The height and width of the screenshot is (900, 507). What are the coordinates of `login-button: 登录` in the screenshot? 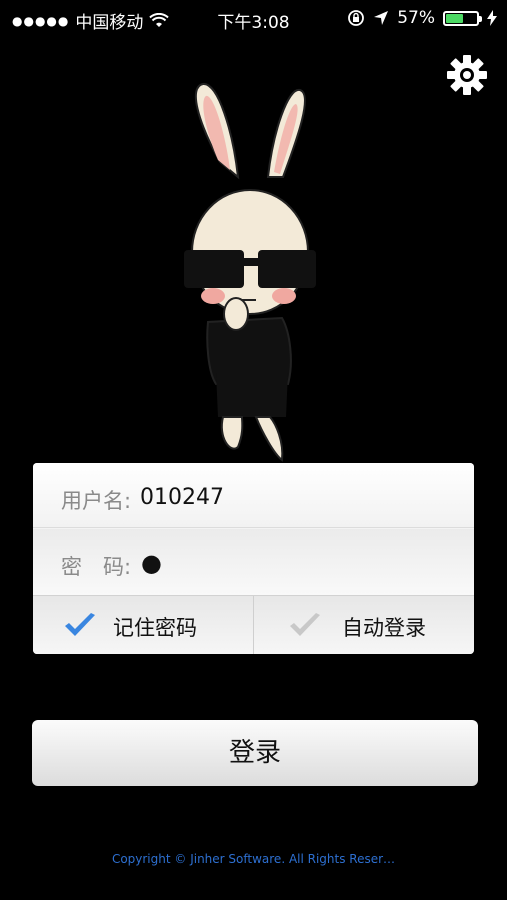 It's located at (255, 753).